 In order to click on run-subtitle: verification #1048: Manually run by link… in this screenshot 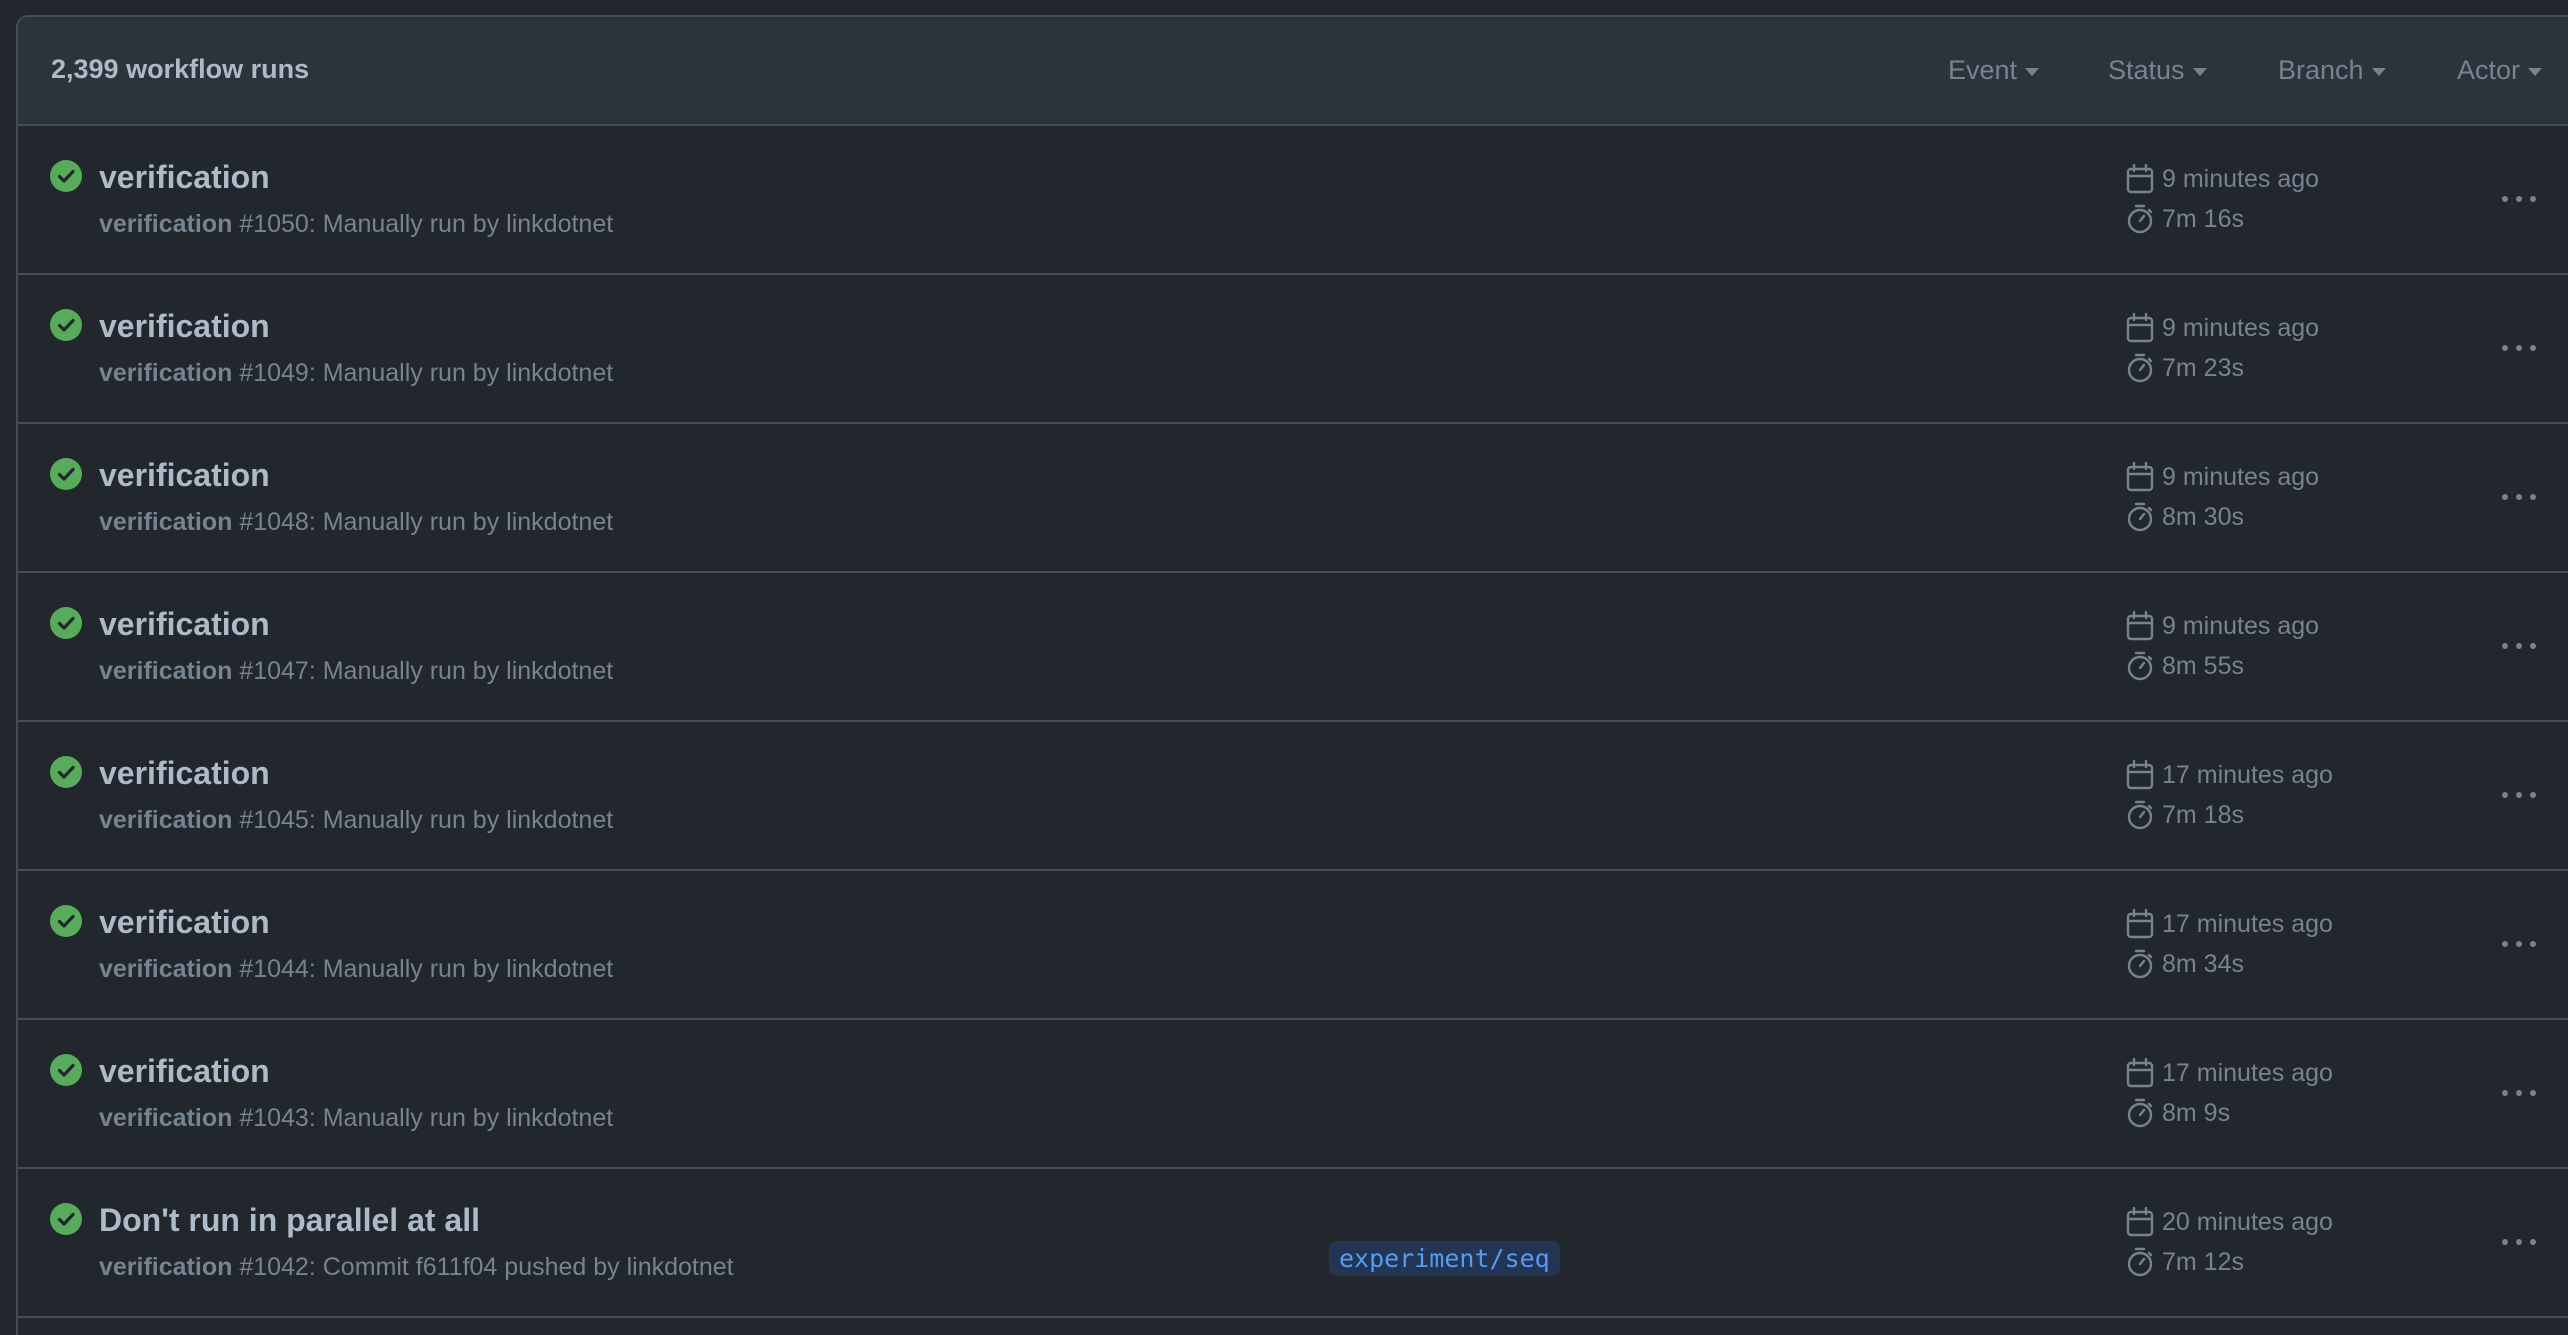, I will do `click(356, 522)`.